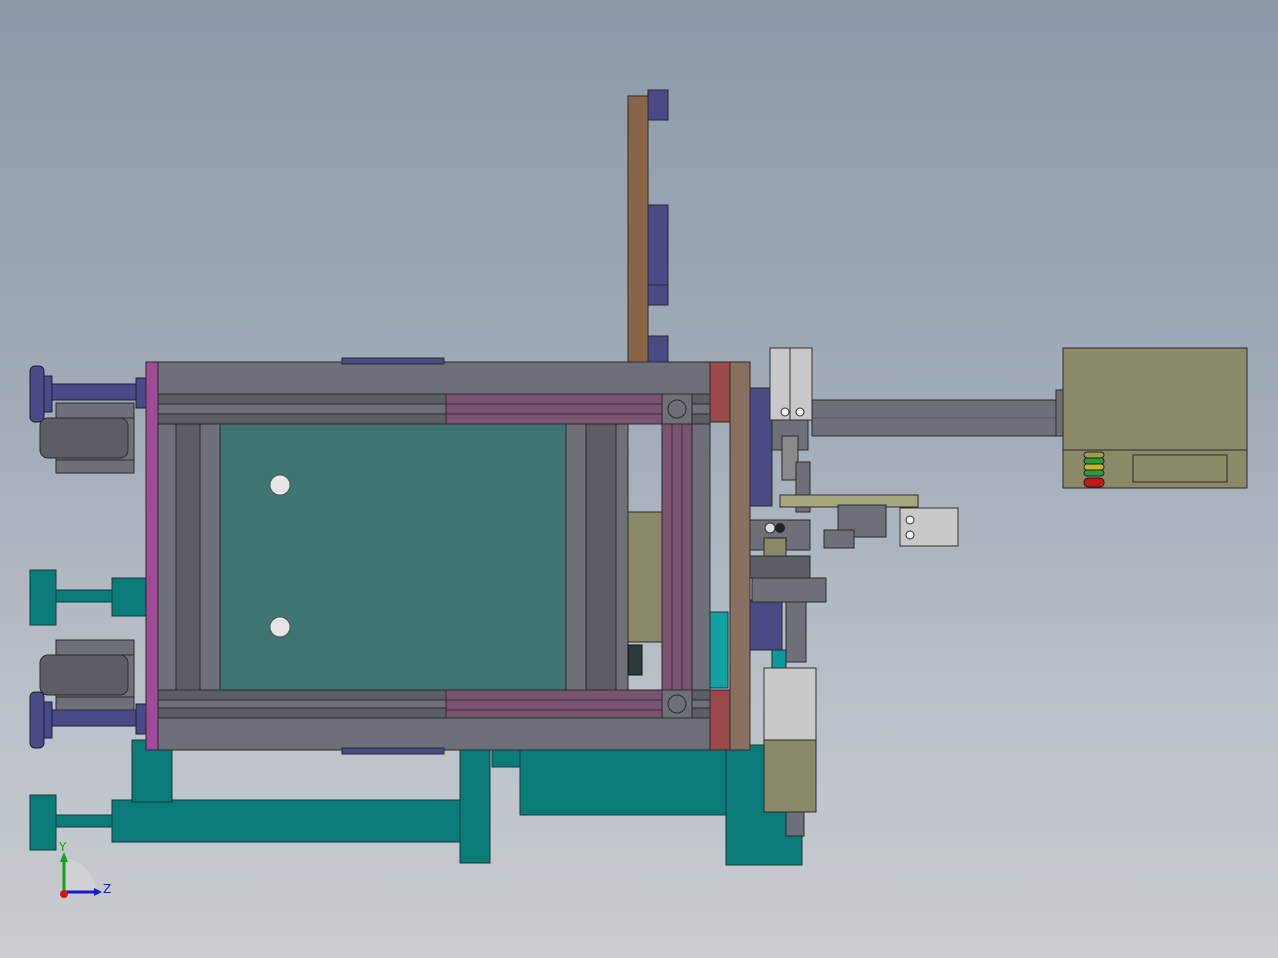 The width and height of the screenshot is (1278, 958). I want to click on y-axis-label: Y, so click(62, 847).